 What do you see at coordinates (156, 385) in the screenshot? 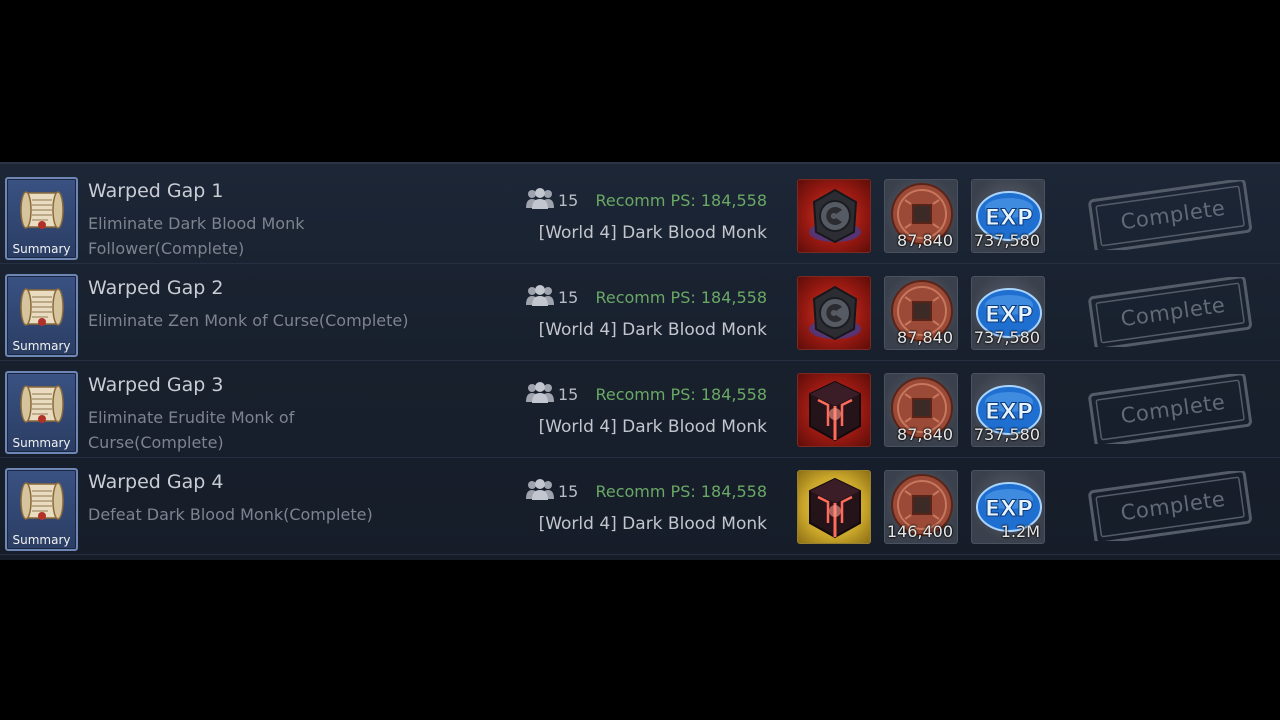
I see `quest-title: Warped Gap 3` at bounding box center [156, 385].